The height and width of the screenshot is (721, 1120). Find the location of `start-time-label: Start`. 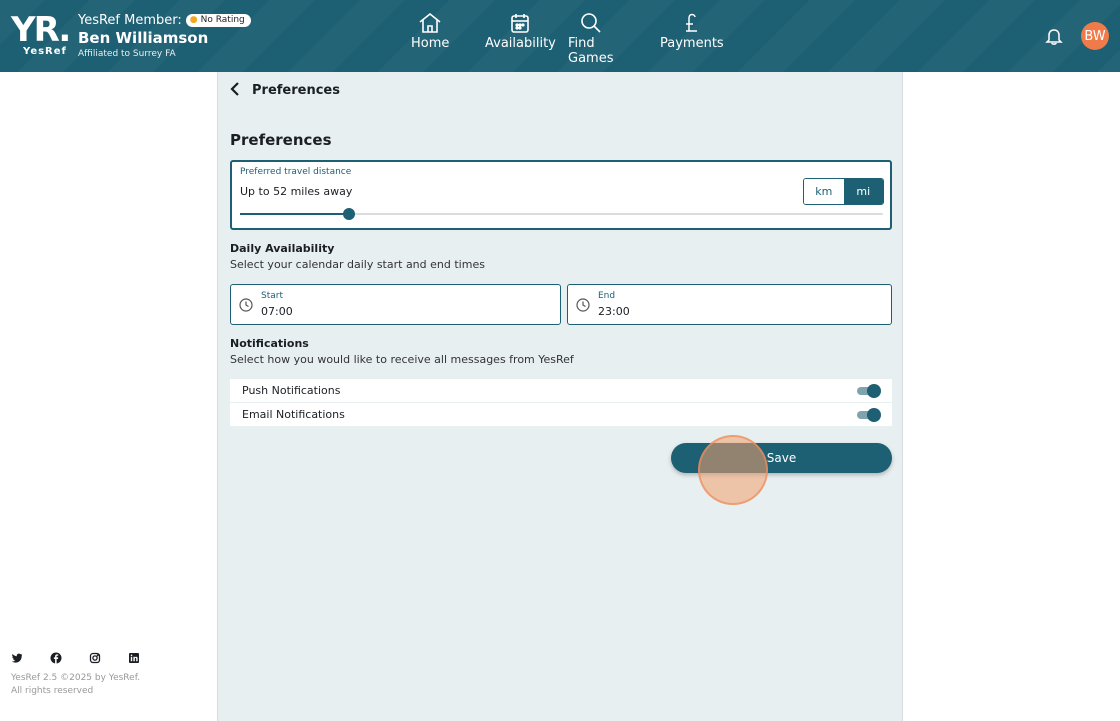

start-time-label: Start is located at coordinates (272, 296).